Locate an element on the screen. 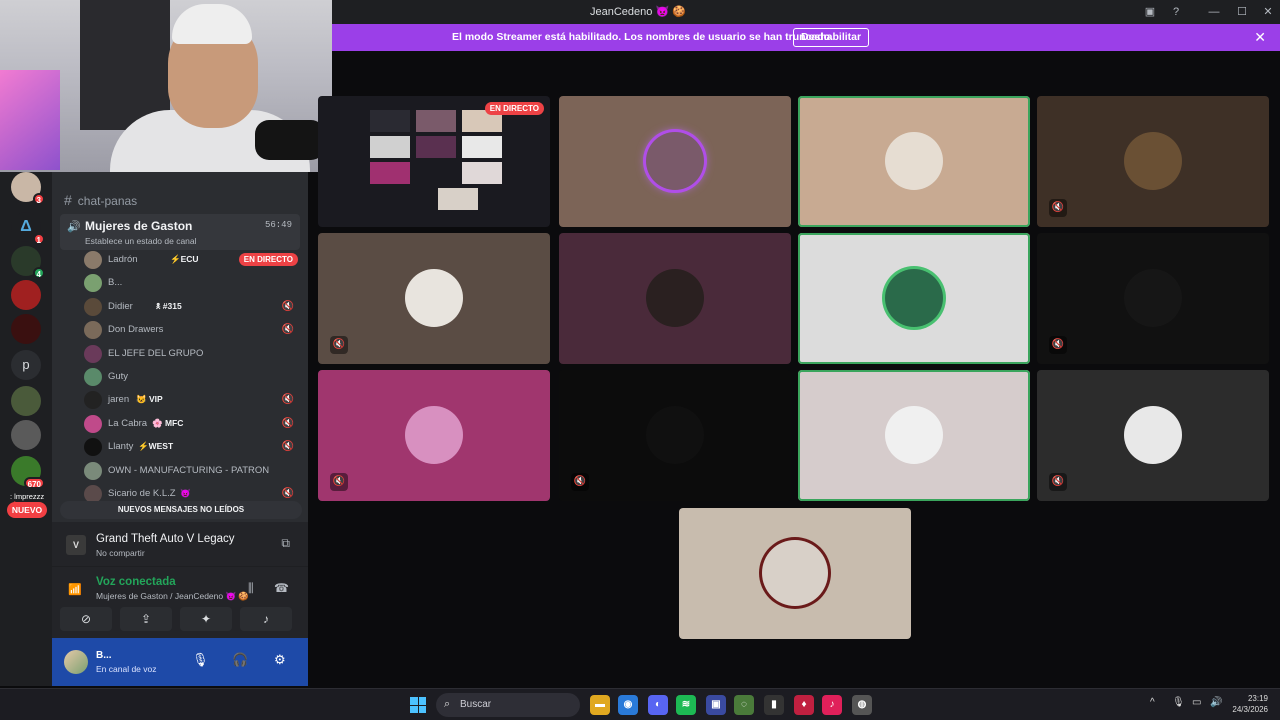 This screenshot has height=720, width=1280. disconnect-icon: ☎ is located at coordinates (281, 588).